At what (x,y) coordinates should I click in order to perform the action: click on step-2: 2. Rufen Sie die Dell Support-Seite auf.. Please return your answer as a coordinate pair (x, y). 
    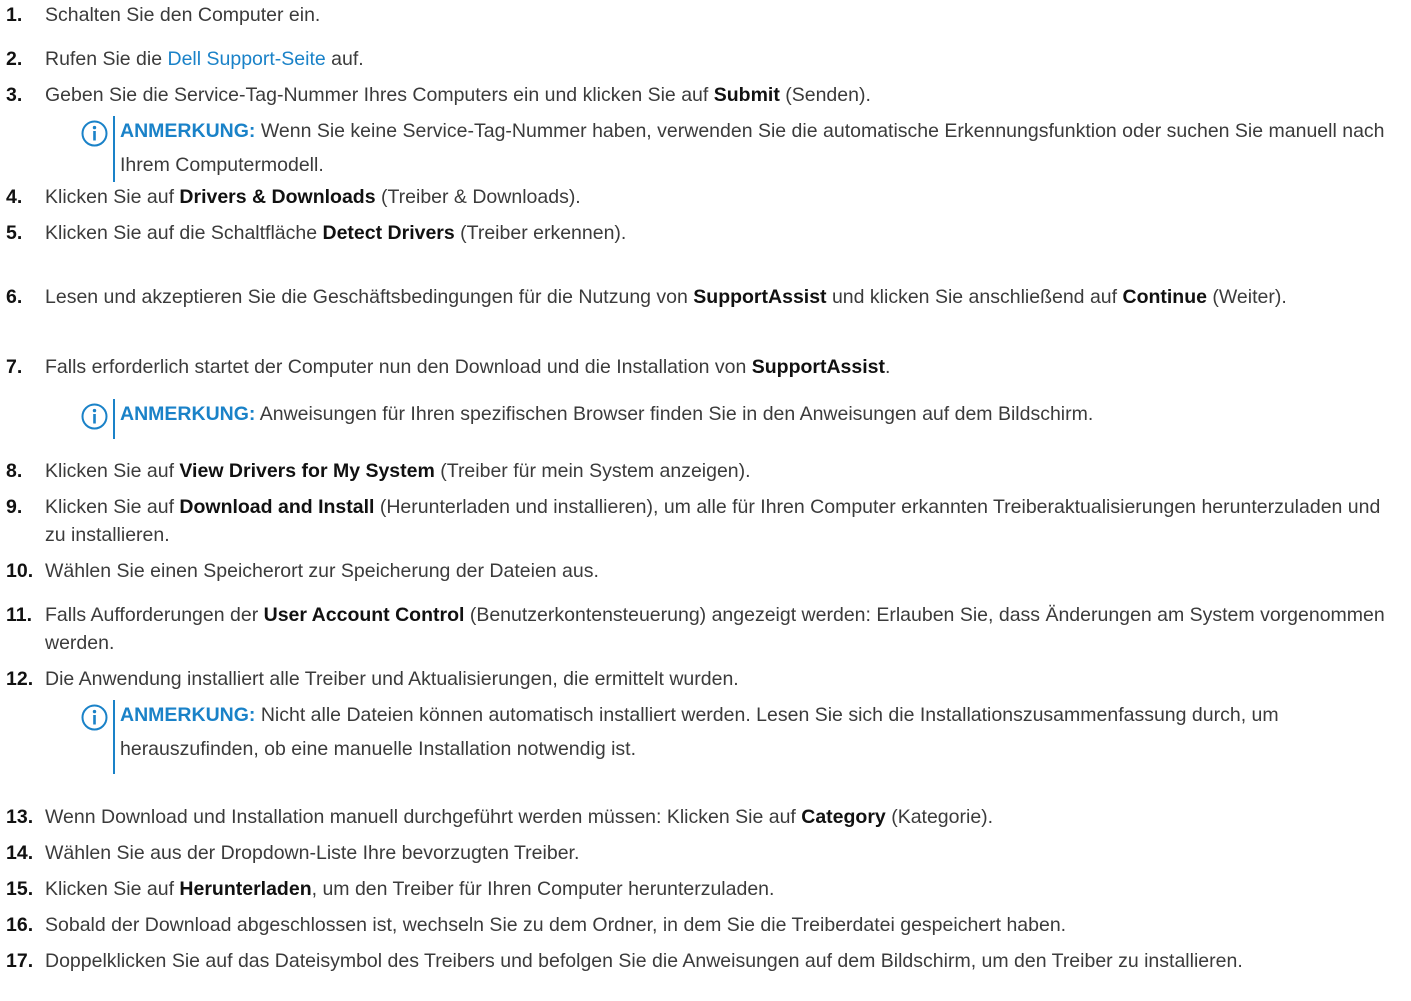
    Looking at the image, I should click on (702, 59).